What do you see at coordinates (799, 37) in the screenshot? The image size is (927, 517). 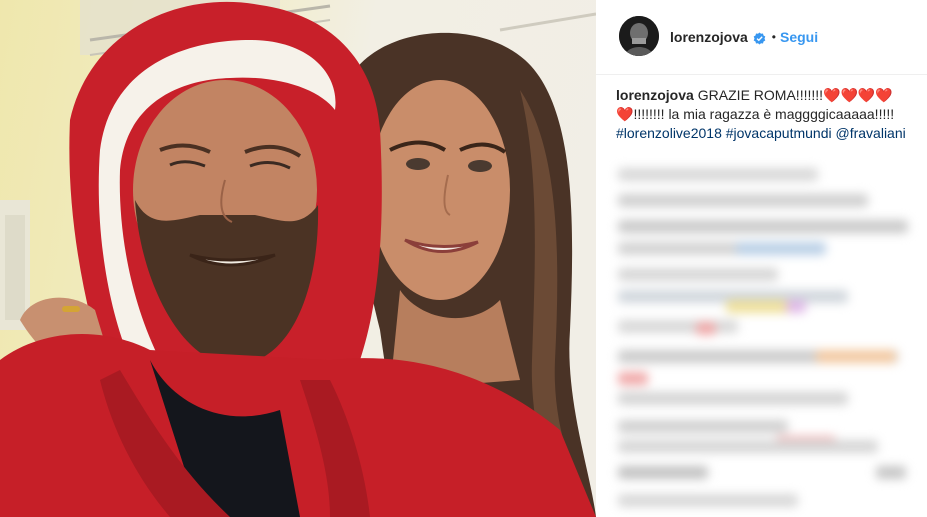 I see `follow-button: Segui` at bounding box center [799, 37].